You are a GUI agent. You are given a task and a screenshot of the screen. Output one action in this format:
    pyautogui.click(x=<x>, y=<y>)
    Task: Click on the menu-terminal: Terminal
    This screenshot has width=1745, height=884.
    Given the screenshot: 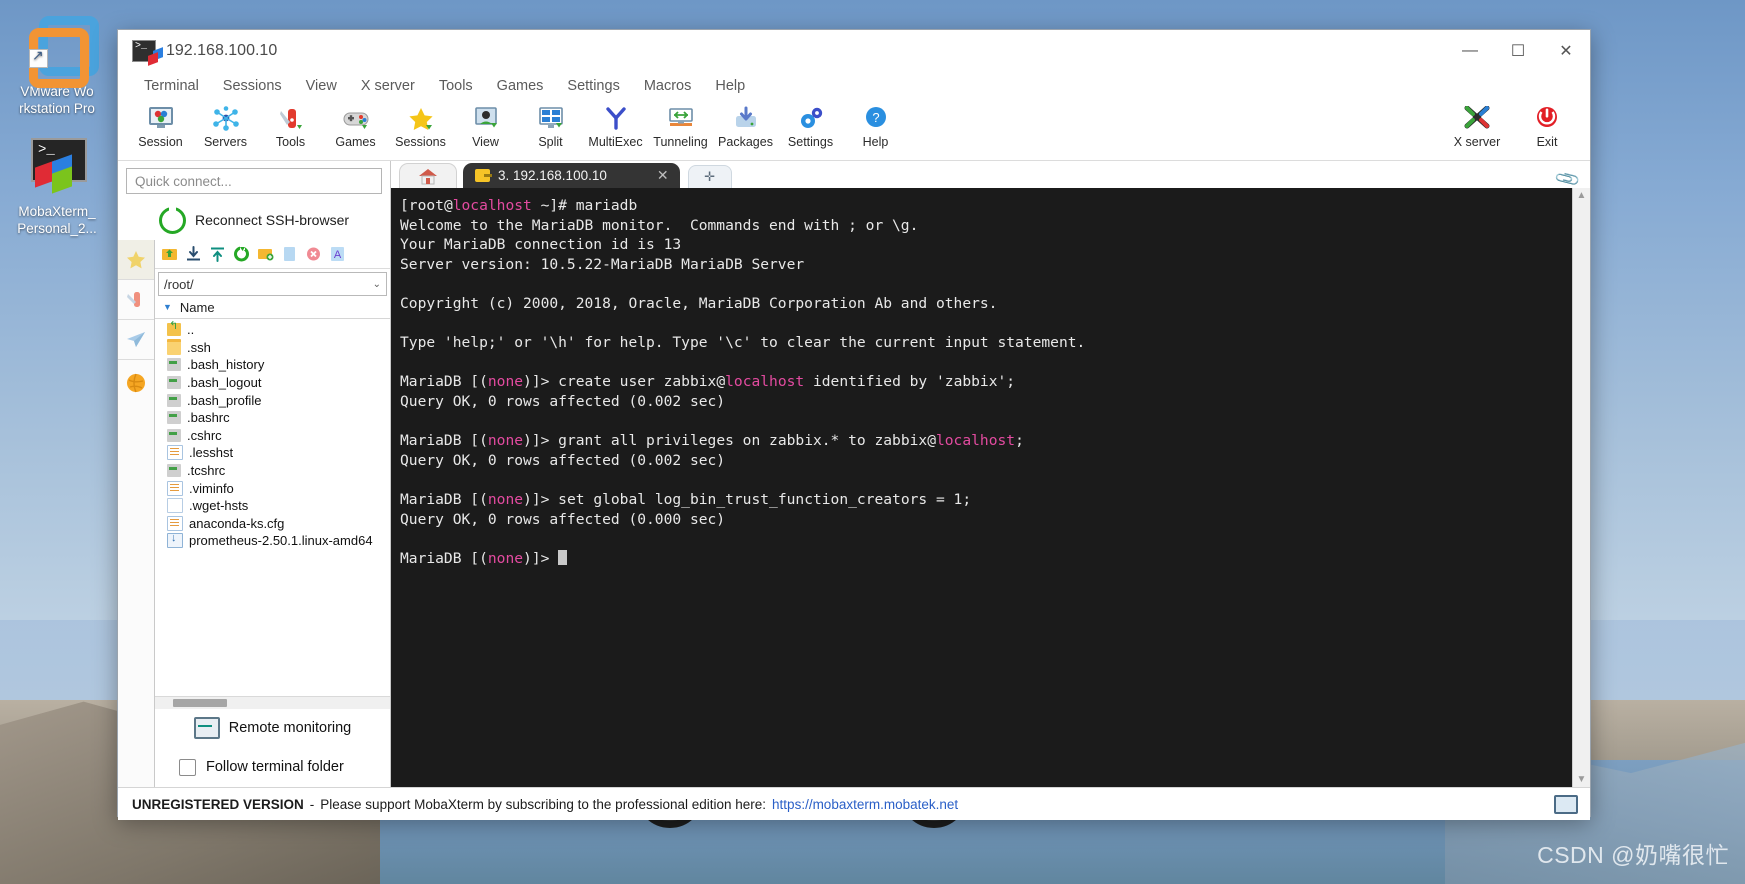 What is the action you would take?
    pyautogui.click(x=171, y=86)
    